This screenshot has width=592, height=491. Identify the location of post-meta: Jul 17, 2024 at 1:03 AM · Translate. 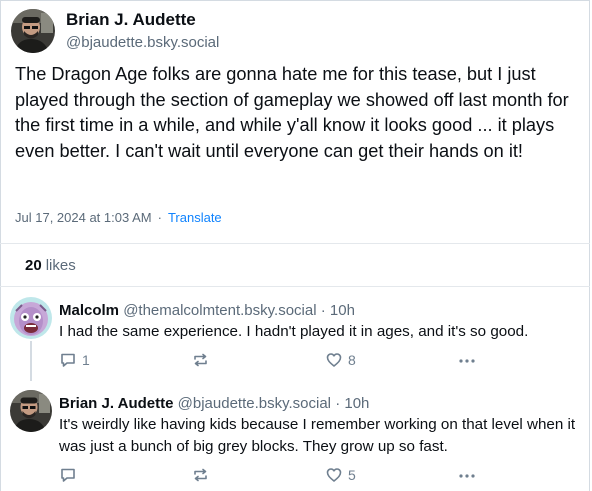
(118, 217).